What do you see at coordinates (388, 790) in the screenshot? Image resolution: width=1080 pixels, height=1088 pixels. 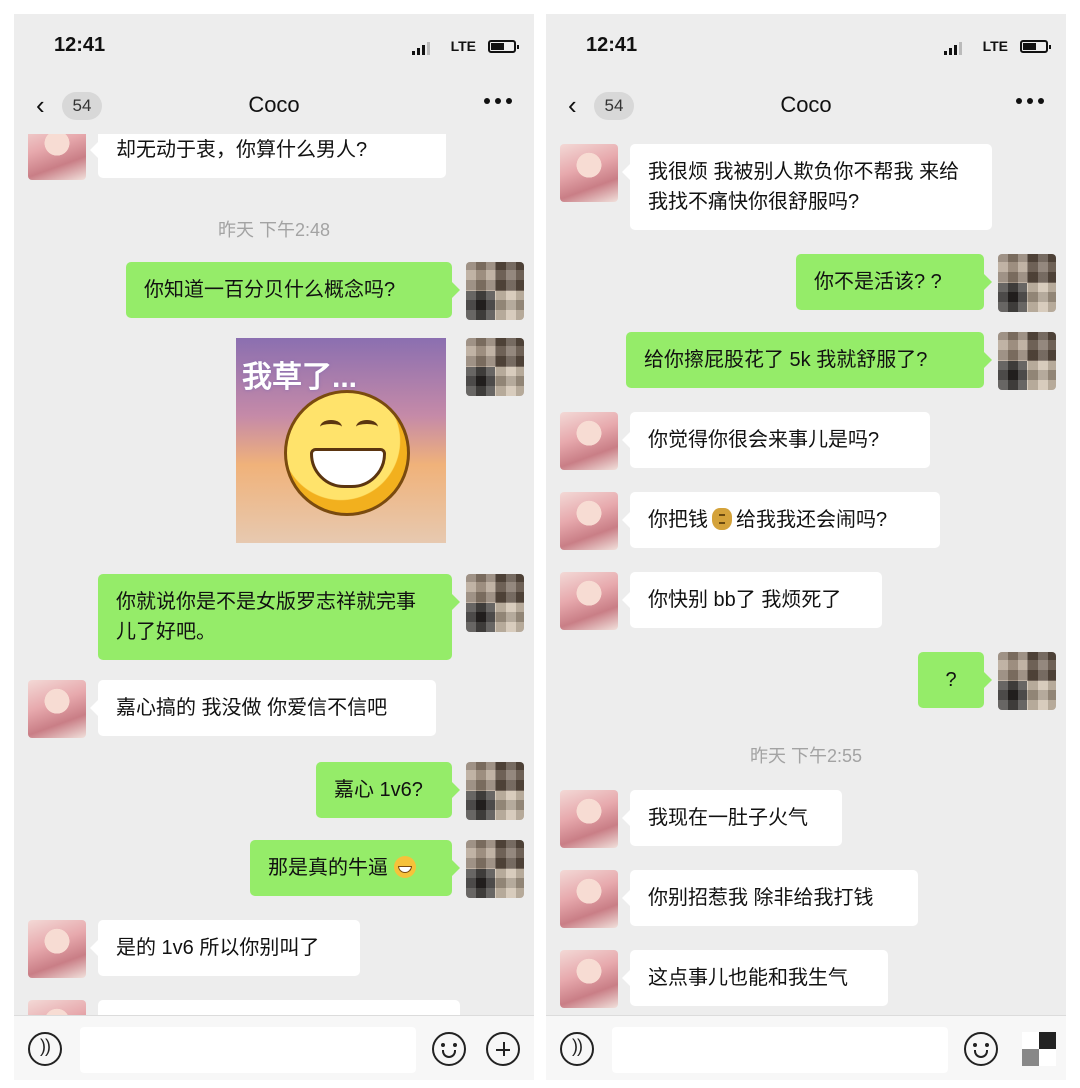 I see `message-bubble: 嘉心 1v6?` at bounding box center [388, 790].